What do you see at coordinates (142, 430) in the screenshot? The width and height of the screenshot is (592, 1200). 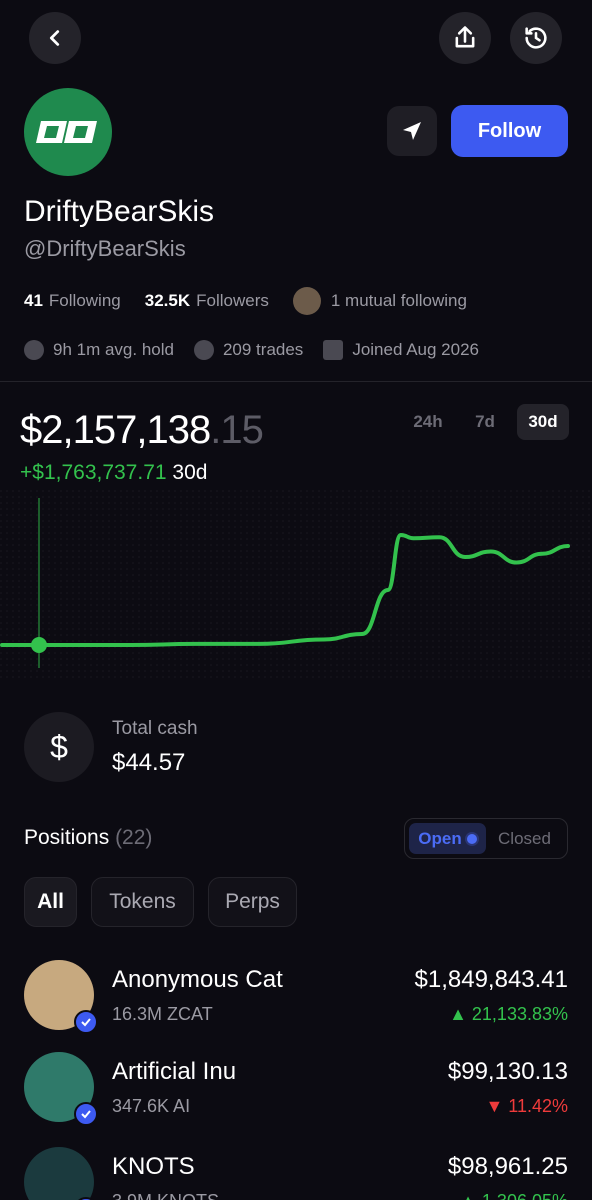 I see `portfolio-balance: $2,157,138.15` at bounding box center [142, 430].